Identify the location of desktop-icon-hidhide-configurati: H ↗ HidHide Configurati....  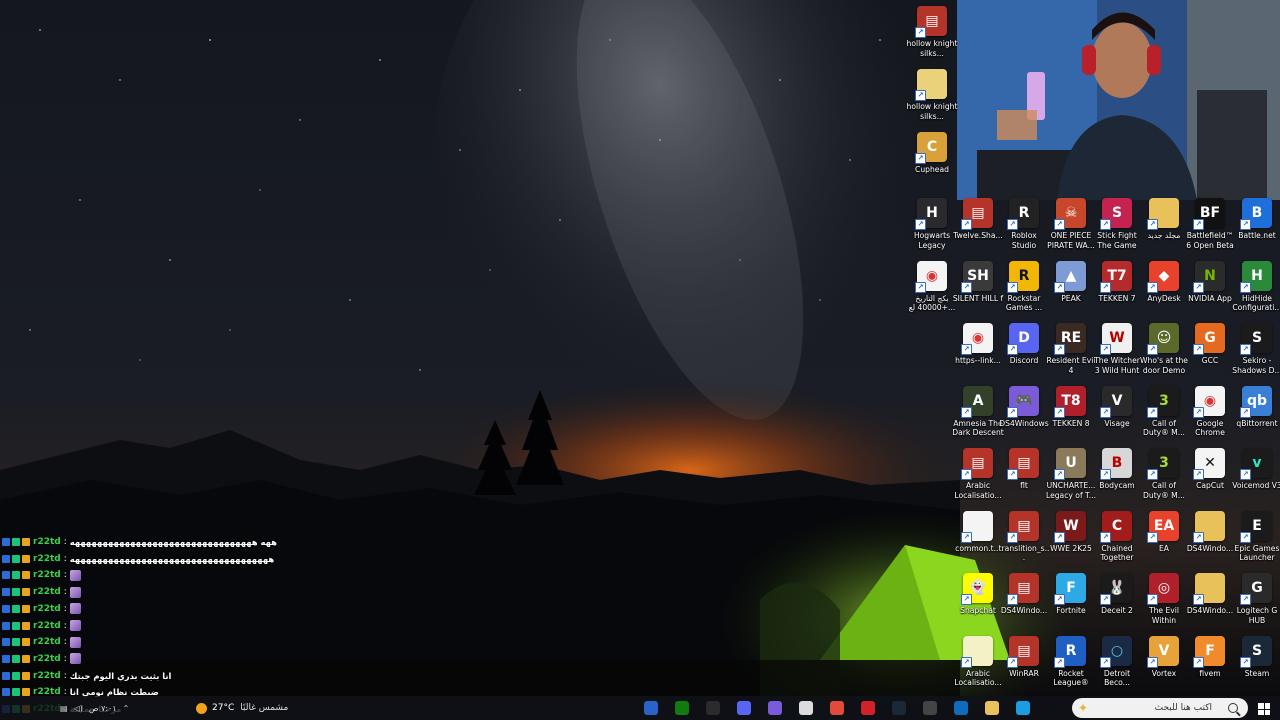
(1256, 287).